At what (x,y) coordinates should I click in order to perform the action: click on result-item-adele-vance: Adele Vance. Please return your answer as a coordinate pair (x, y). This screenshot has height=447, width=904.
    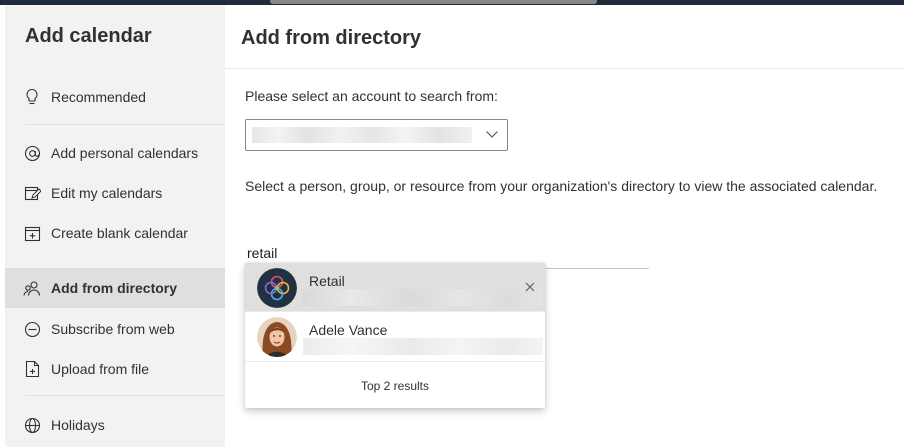
    Looking at the image, I should click on (395, 336).